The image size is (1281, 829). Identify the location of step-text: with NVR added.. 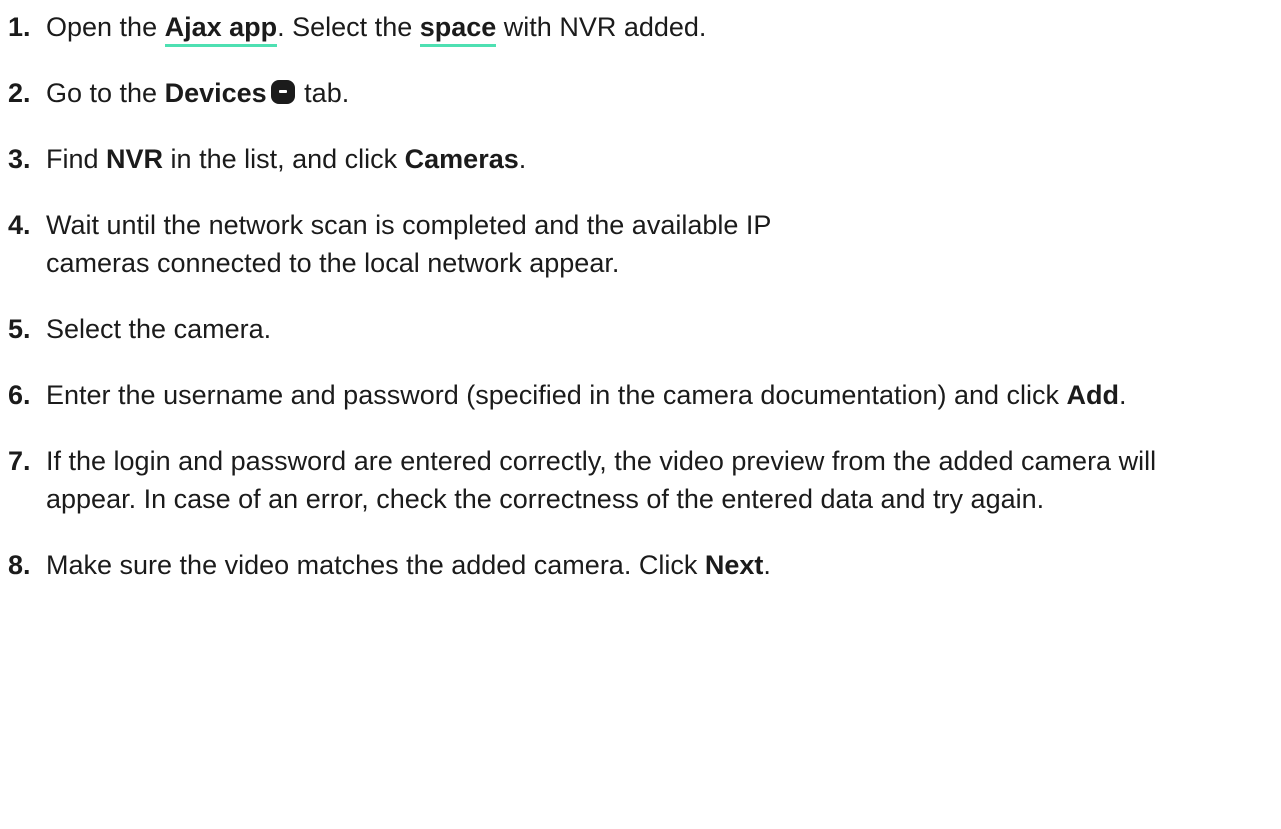
(601, 27).